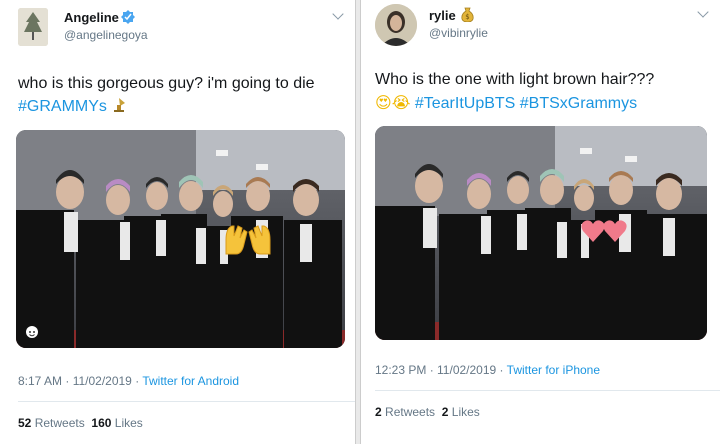 Image resolution: width=720 pixels, height=444 pixels. What do you see at coordinates (128, 19) in the screenshot?
I see `verified-badge-icon` at bounding box center [128, 19].